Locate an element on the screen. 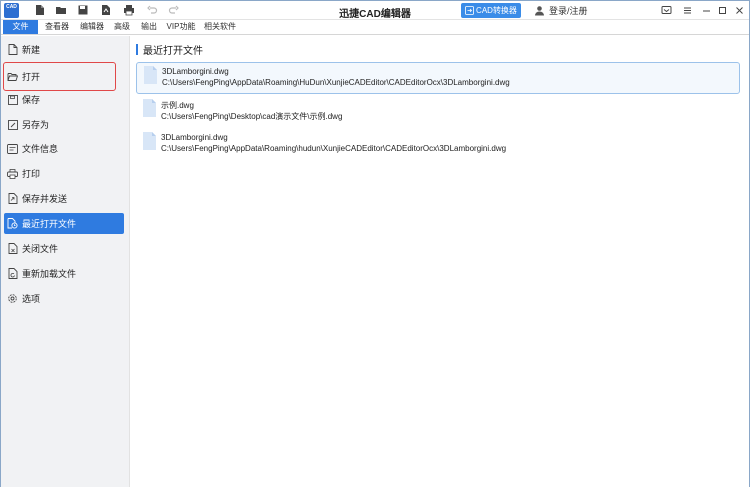  cad-converter-button: CAD转换器 is located at coordinates (491, 10).